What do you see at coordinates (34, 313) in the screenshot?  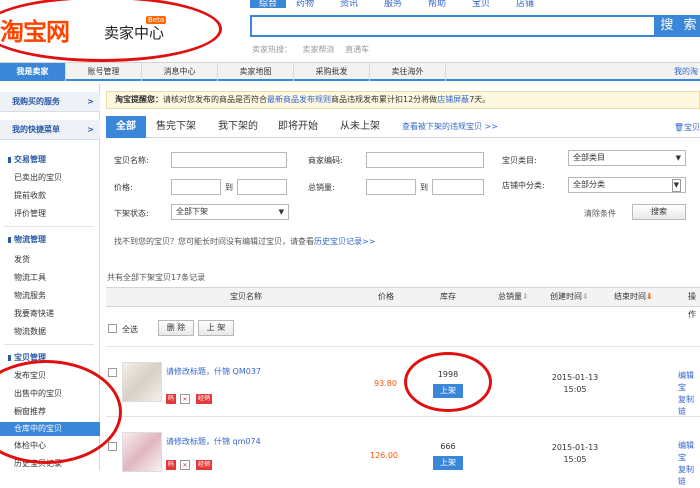 I see `sidebar-item-express: 我要寄快递` at bounding box center [34, 313].